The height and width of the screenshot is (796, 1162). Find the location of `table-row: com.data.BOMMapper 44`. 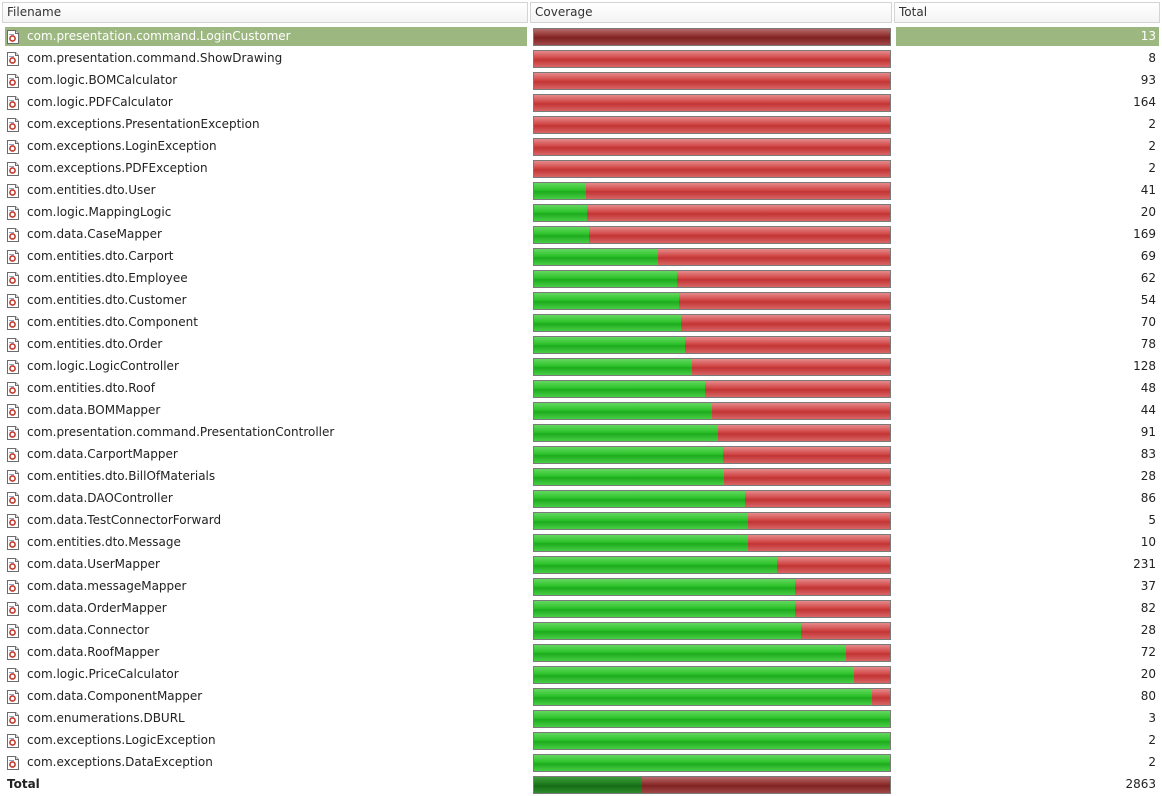

table-row: com.data.BOMMapper 44 is located at coordinates (581, 411).